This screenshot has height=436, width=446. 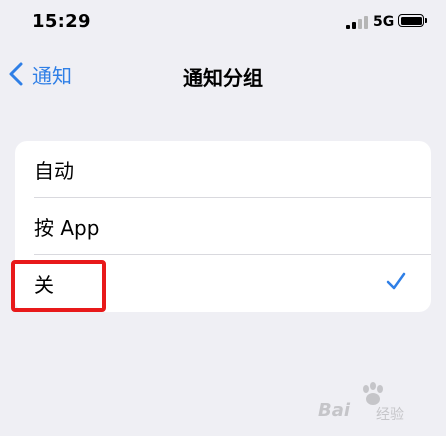 What do you see at coordinates (54, 171) in the screenshot?
I see `option-label: 自动` at bounding box center [54, 171].